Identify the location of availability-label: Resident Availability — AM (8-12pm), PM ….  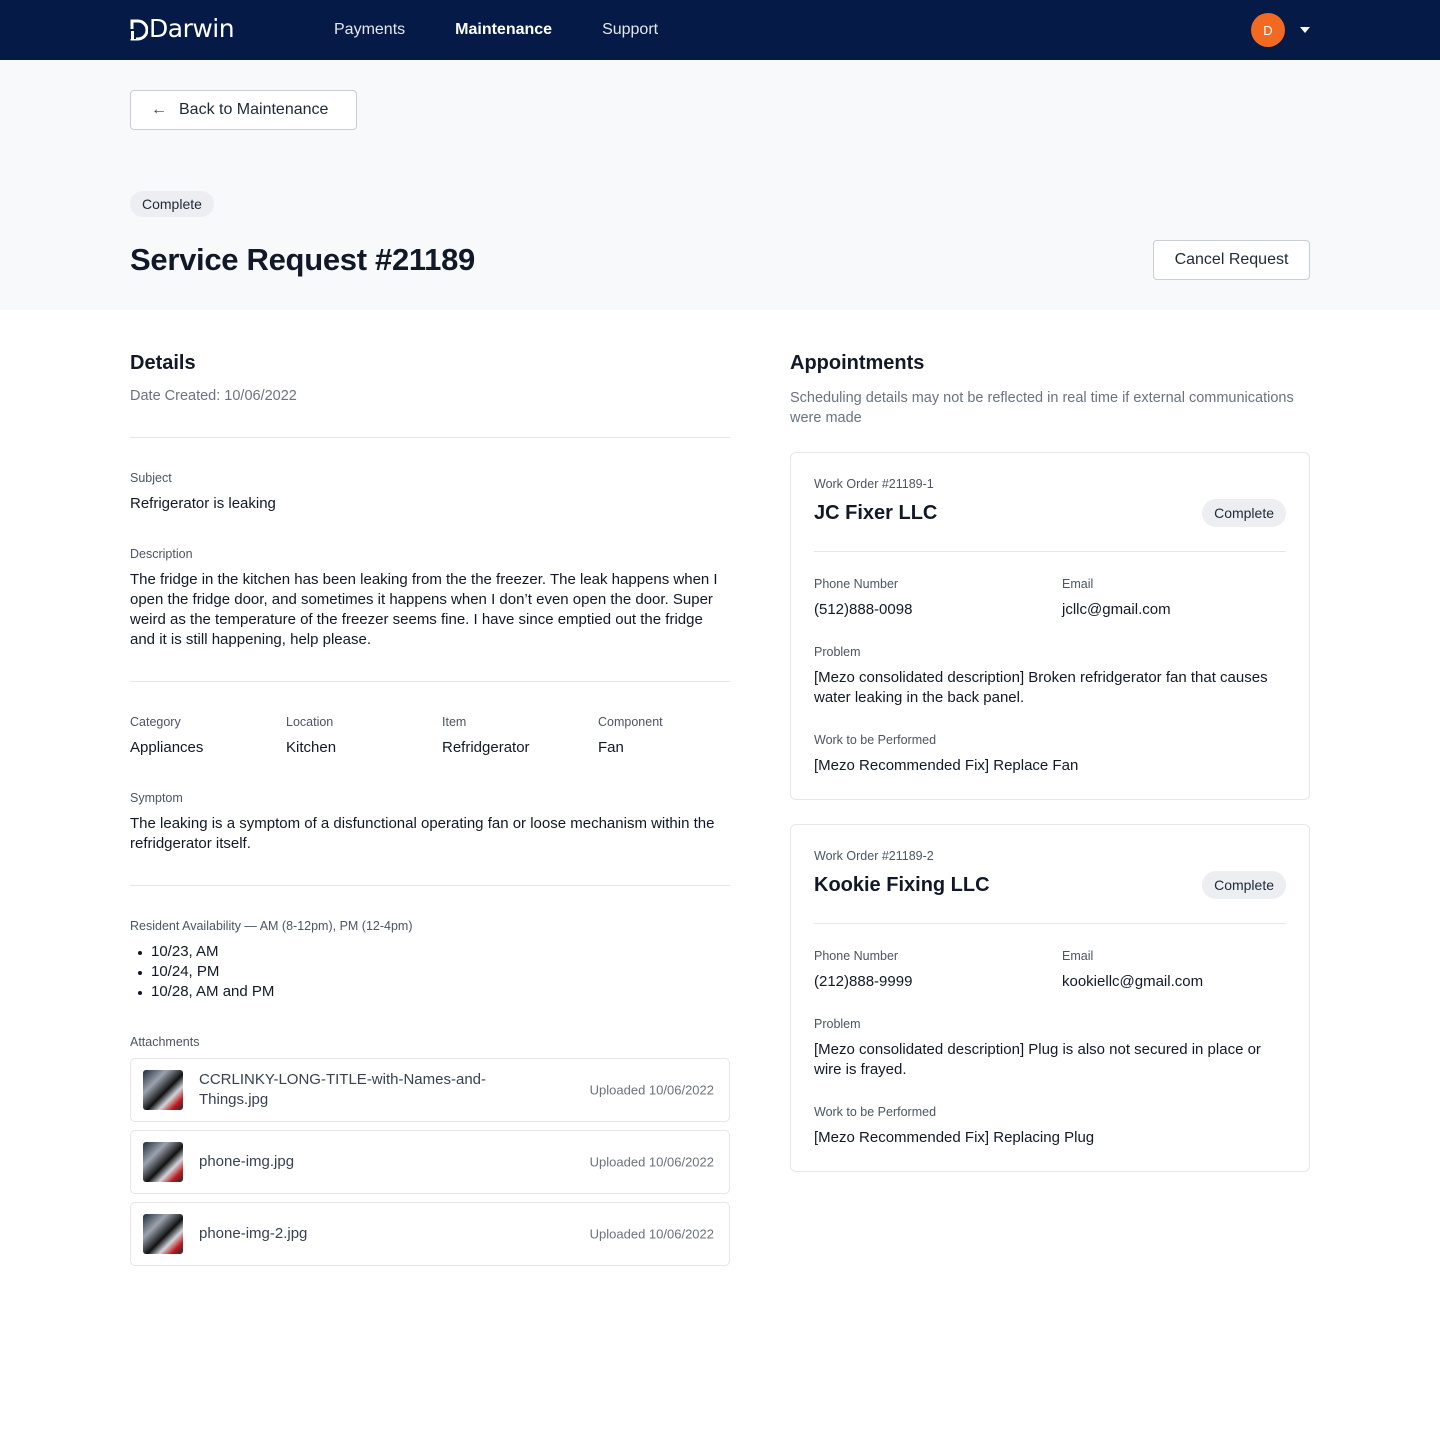
(271, 926).